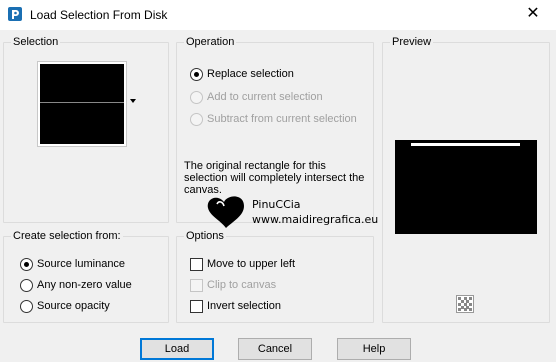 The width and height of the screenshot is (556, 362). What do you see at coordinates (67, 236) in the screenshot?
I see `create-selection-group-label: Create selection from:` at bounding box center [67, 236].